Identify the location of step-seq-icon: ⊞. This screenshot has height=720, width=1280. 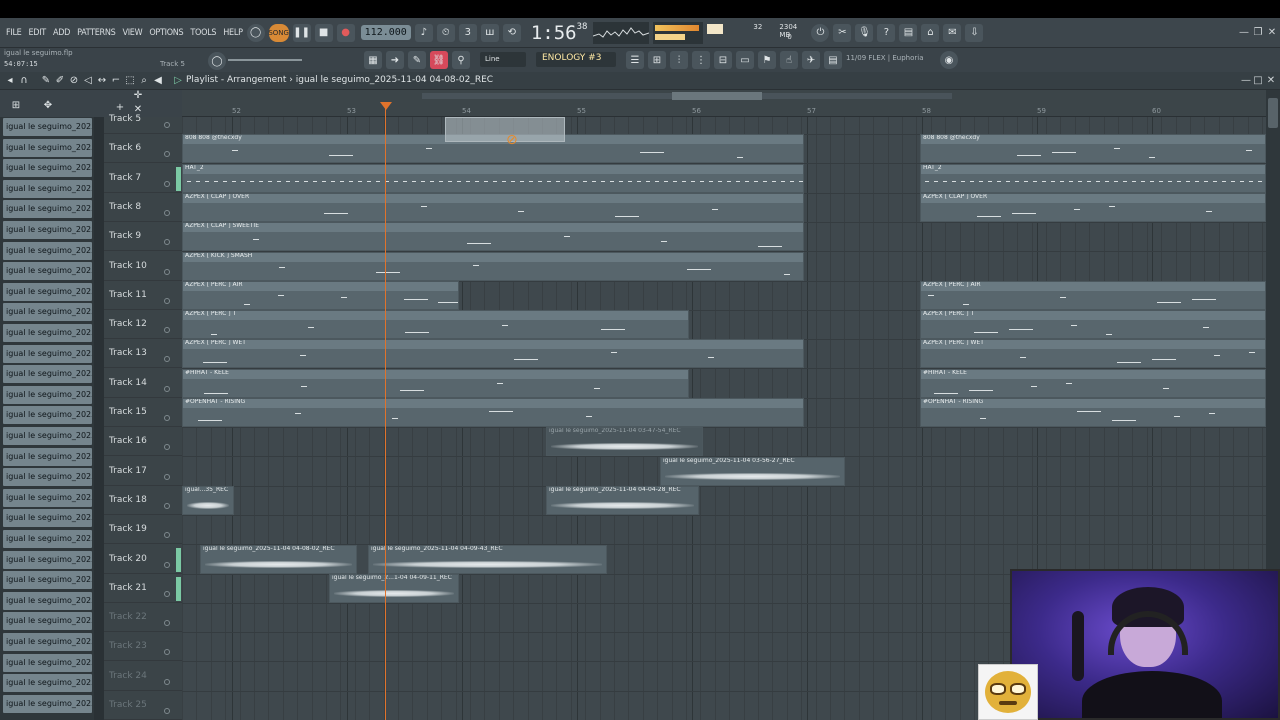
(657, 60).